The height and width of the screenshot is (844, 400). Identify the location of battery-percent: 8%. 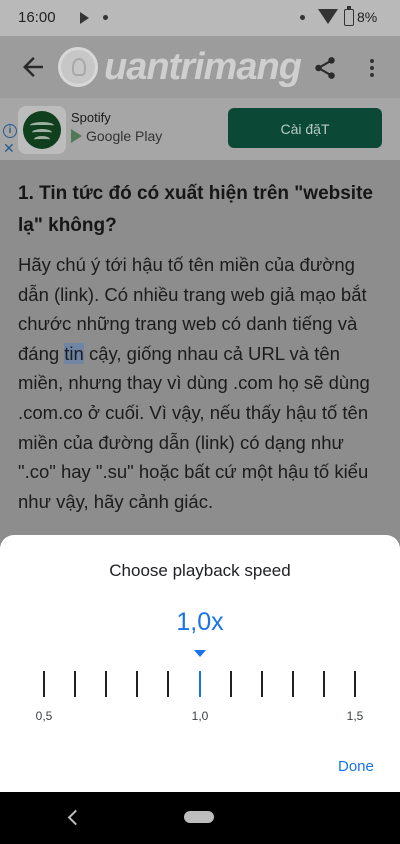
(367, 17).